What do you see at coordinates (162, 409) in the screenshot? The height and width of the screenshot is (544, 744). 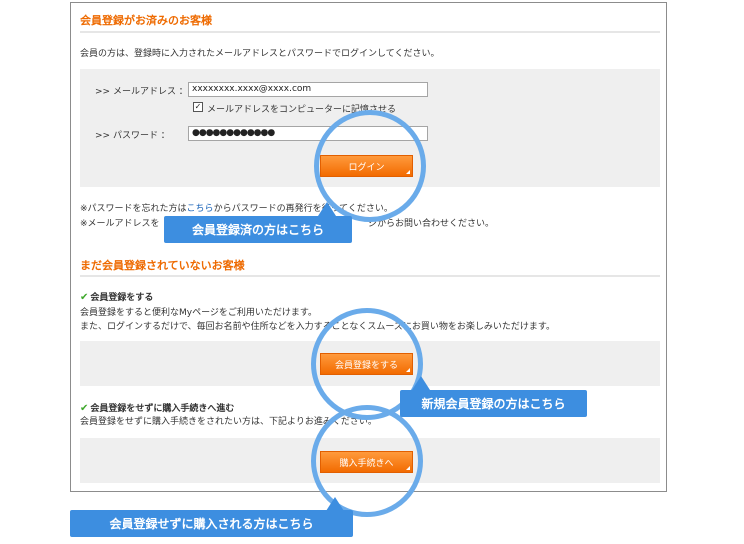 I see `guest-heading-text: 会員登録をせずに購入手続きへ進む` at bounding box center [162, 409].